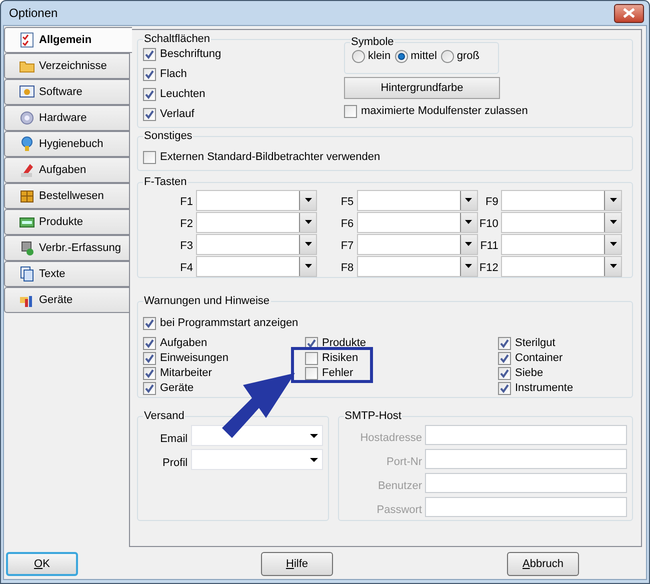 The image size is (650, 584). I want to click on tab: Produkte, so click(67, 222).